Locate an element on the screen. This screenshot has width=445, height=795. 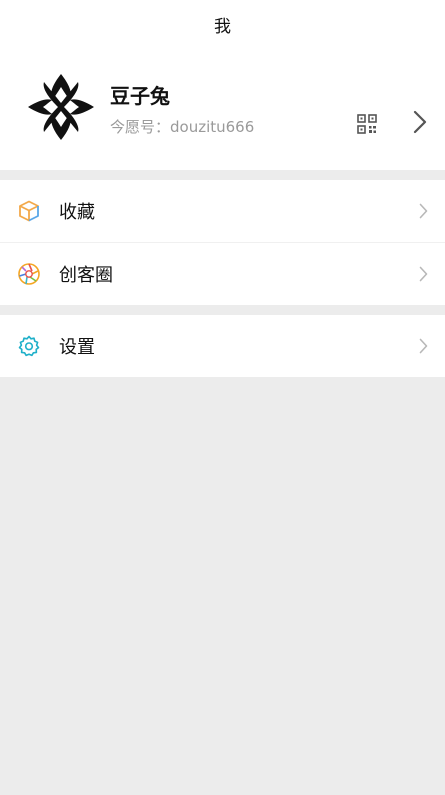
page-title: 我 is located at coordinates (222, 26).